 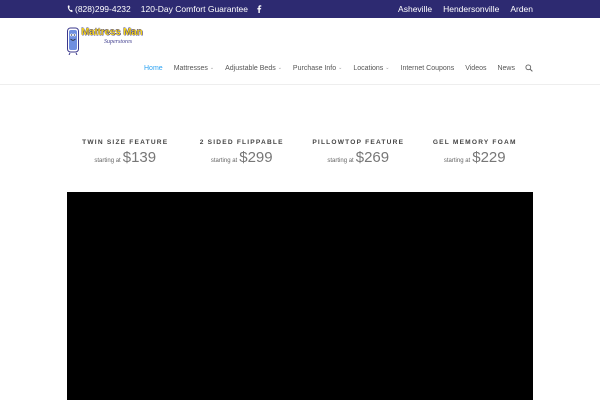 I want to click on feature-title: 2 SIDED FLIPPABLE, so click(x=241, y=142).